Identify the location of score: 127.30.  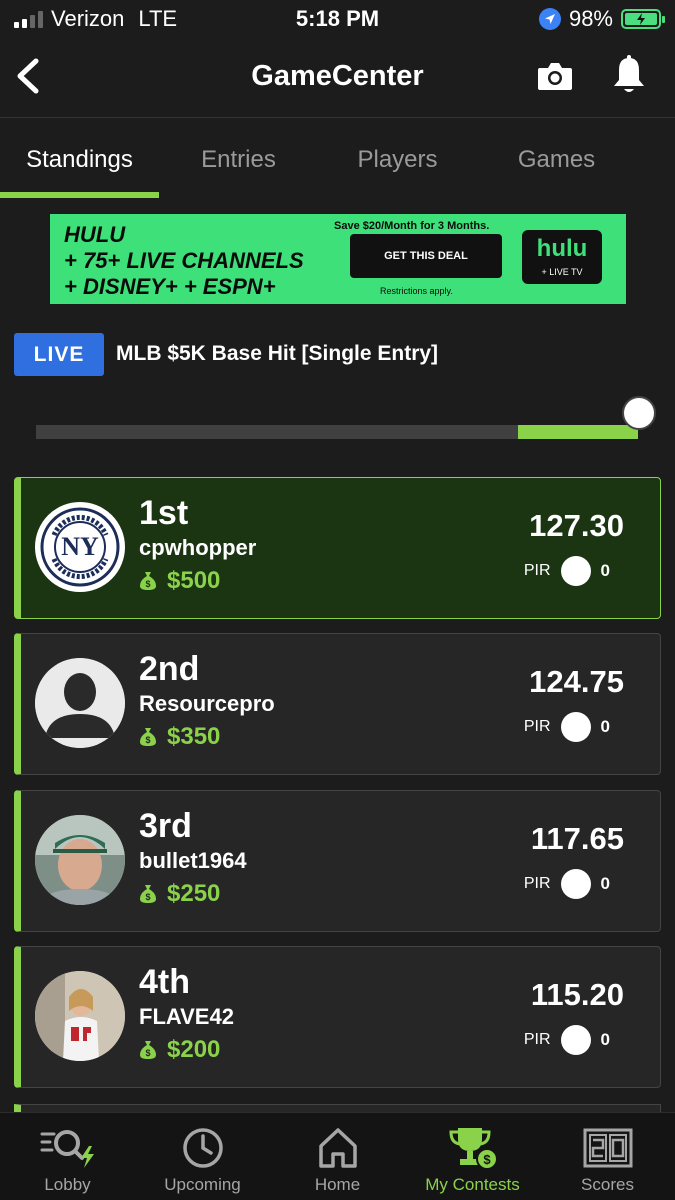
(576, 525).